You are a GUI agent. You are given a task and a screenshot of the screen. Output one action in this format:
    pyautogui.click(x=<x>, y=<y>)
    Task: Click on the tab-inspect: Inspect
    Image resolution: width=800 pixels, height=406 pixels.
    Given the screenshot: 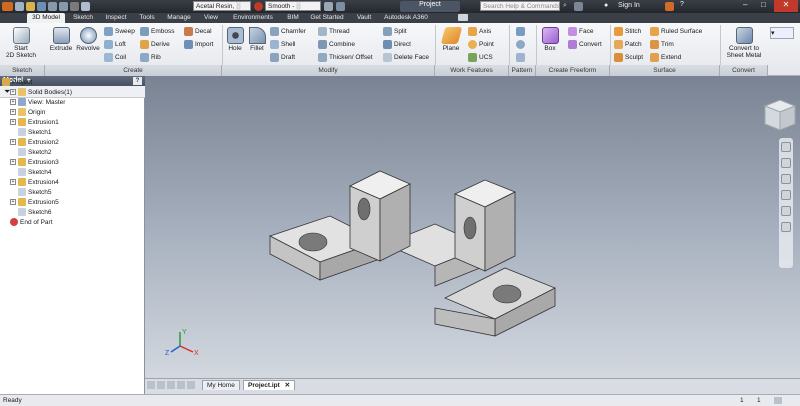 What is the action you would take?
    pyautogui.click(x=116, y=18)
    